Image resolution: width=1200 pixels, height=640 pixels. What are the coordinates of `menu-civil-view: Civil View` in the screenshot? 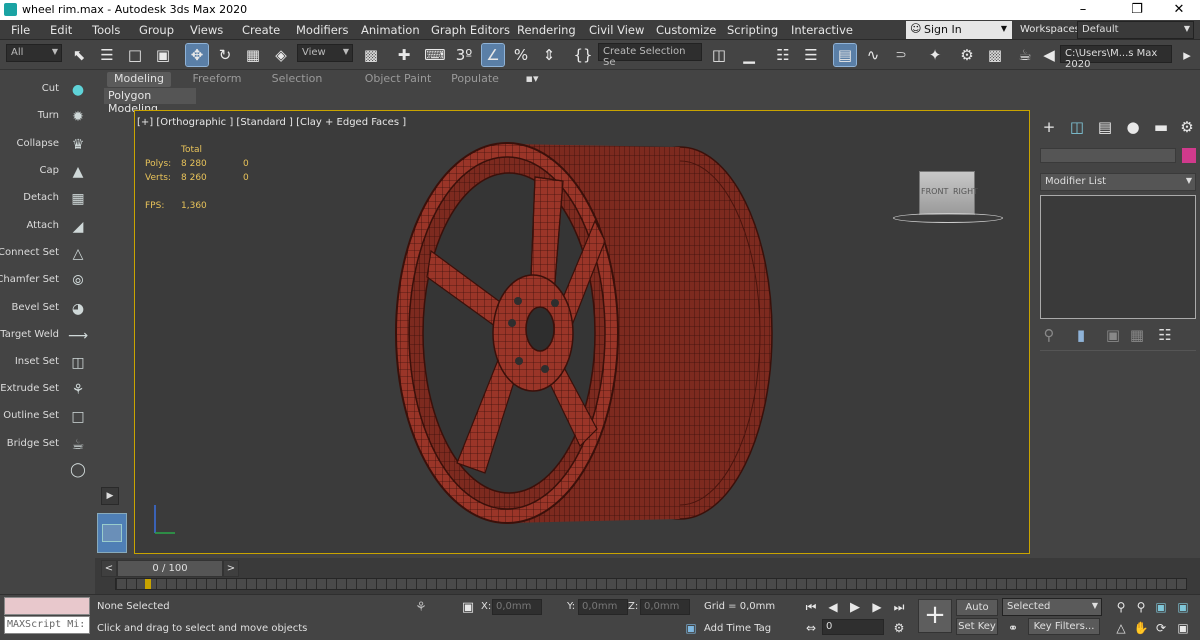 It's located at (616, 30).